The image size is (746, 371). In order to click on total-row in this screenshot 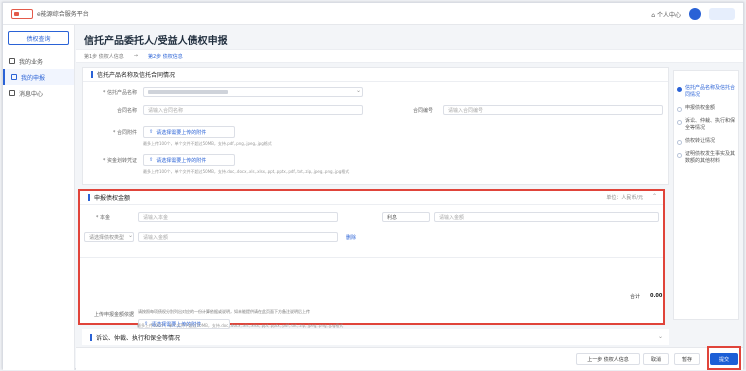, I will do `click(371, 263)`.